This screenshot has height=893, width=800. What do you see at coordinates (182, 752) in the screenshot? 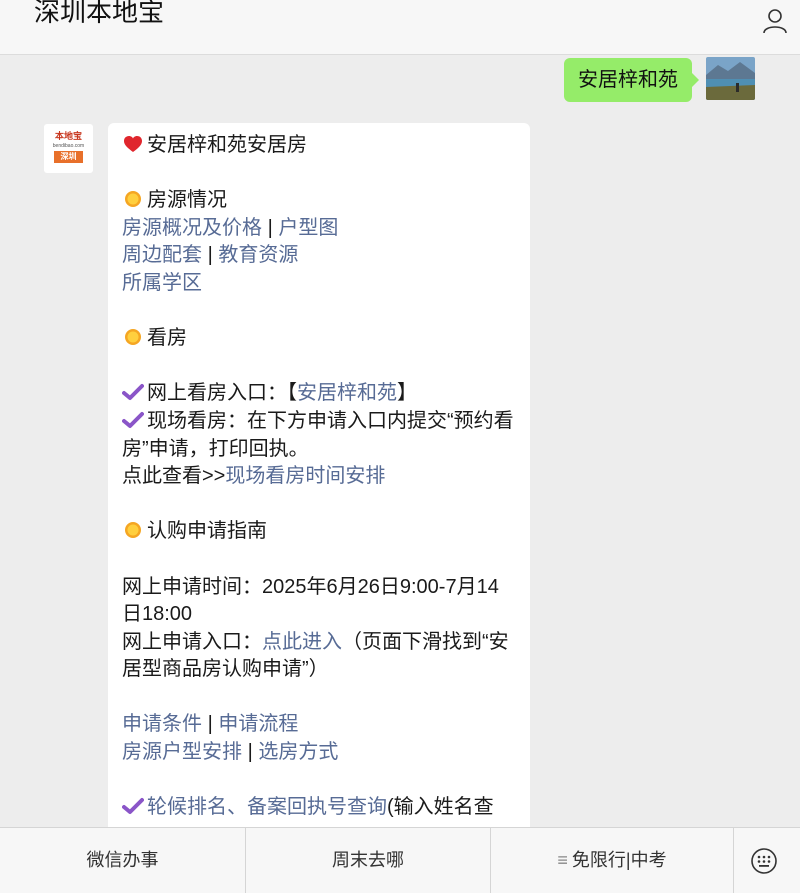
I see `unit-arrangement-link: 房源户型安排` at bounding box center [182, 752].